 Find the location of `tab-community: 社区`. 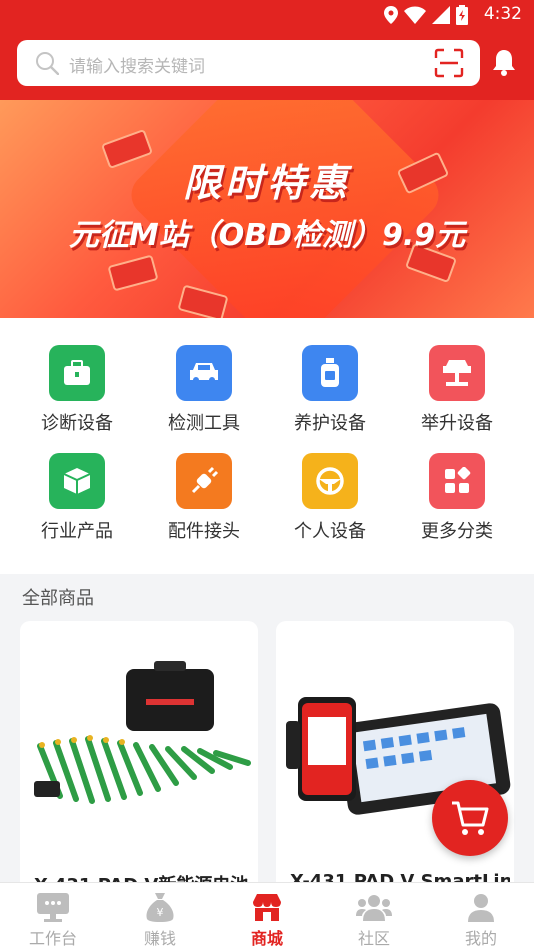

tab-community: 社区 is located at coordinates (374, 920).